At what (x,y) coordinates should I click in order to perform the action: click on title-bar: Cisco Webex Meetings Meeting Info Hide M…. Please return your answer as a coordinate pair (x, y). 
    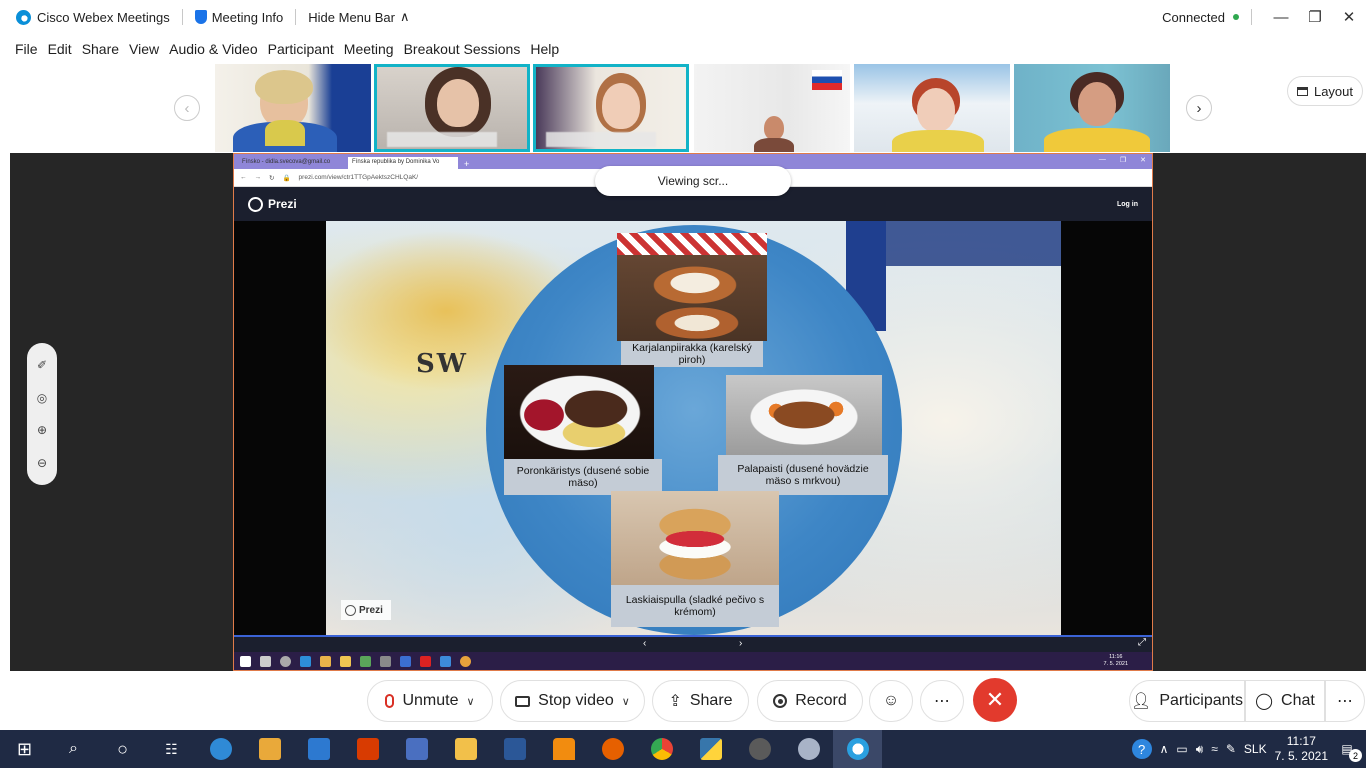
    Looking at the image, I should click on (683, 17).